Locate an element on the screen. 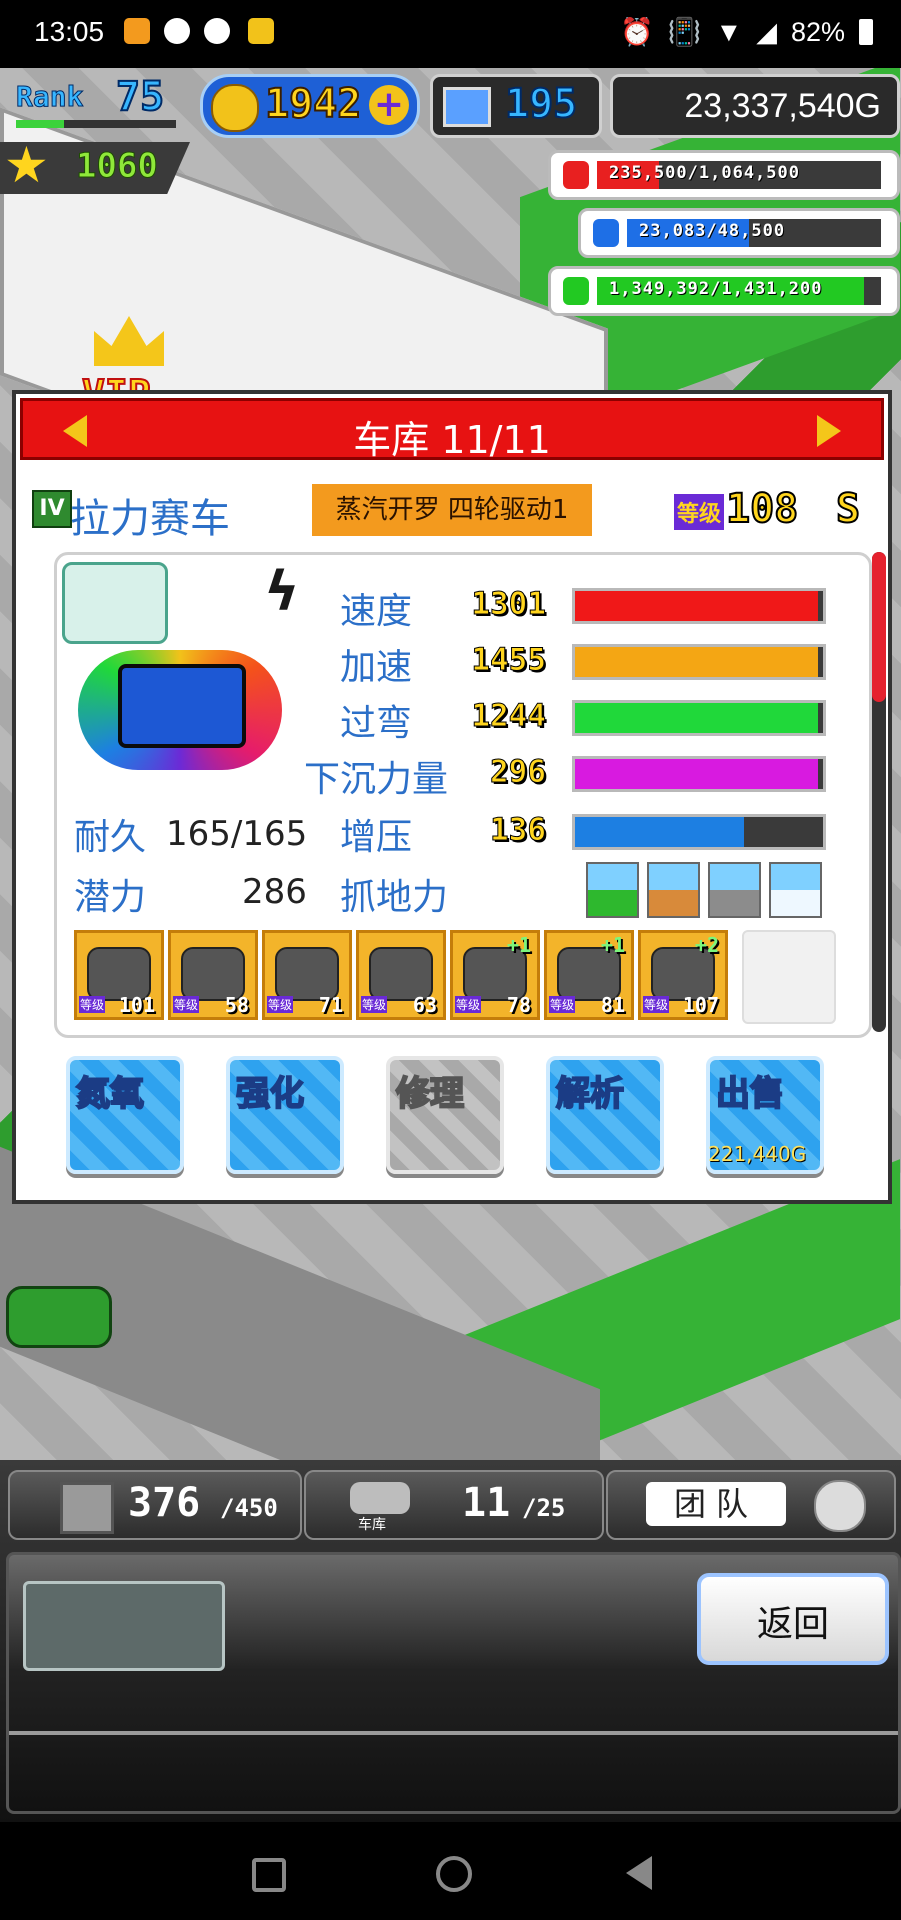 The width and height of the screenshot is (901, 1920). wheat-icon is located at coordinates (576, 291).